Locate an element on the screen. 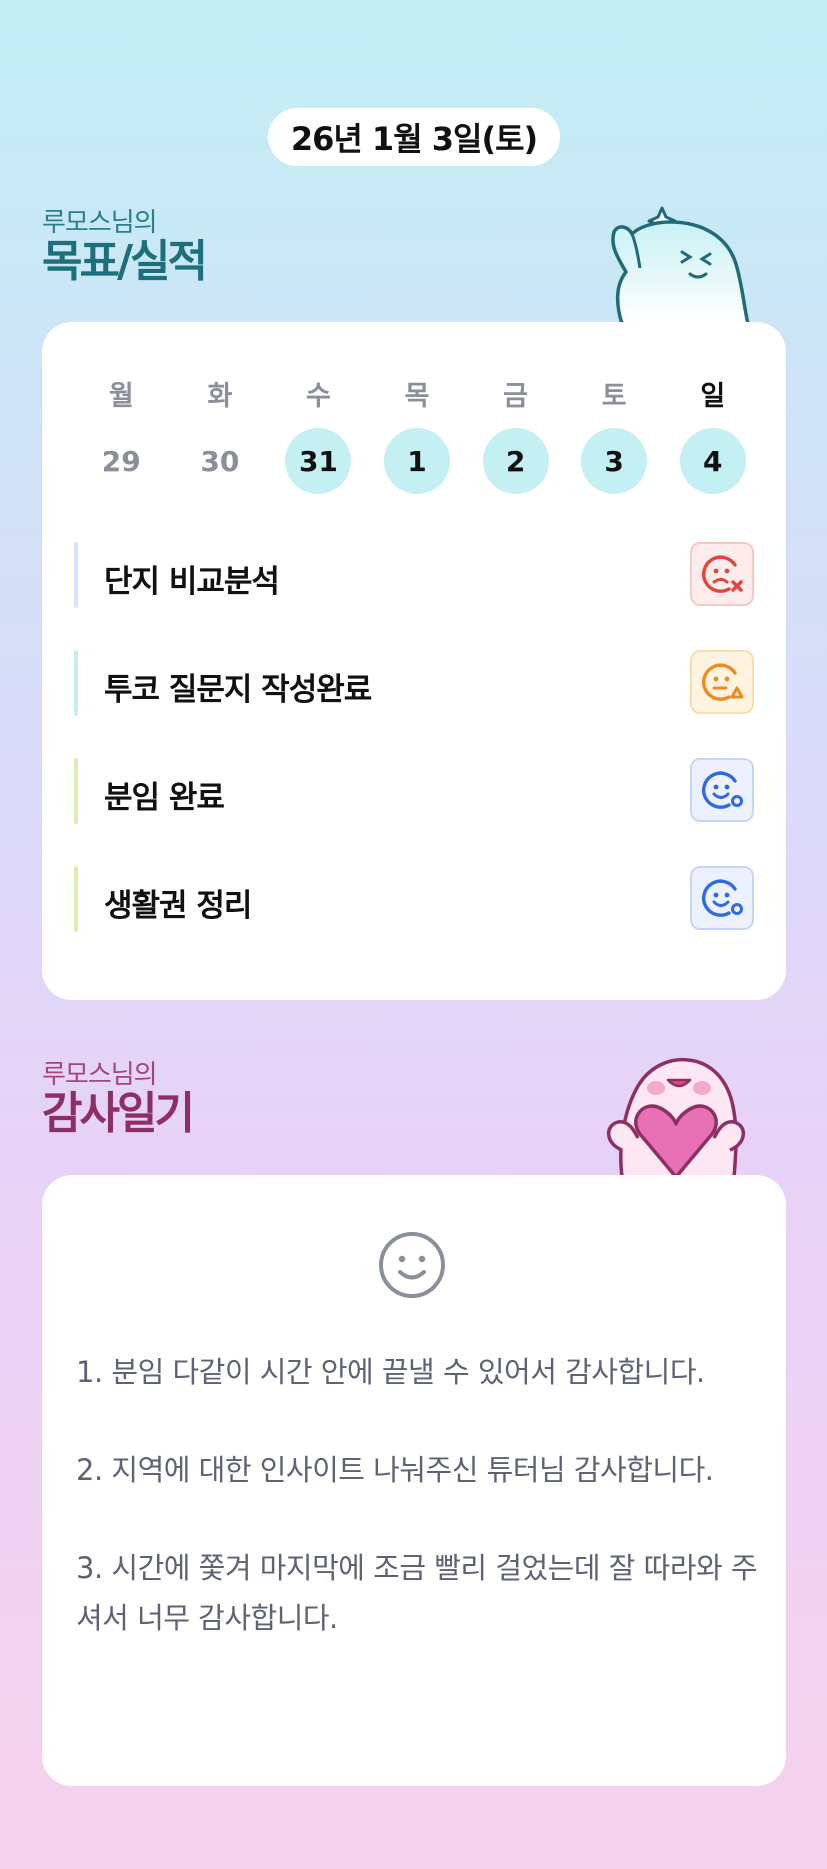 This screenshot has height=1869, width=827. goal-item: 투코 질문지 작성완료 is located at coordinates (414, 683).